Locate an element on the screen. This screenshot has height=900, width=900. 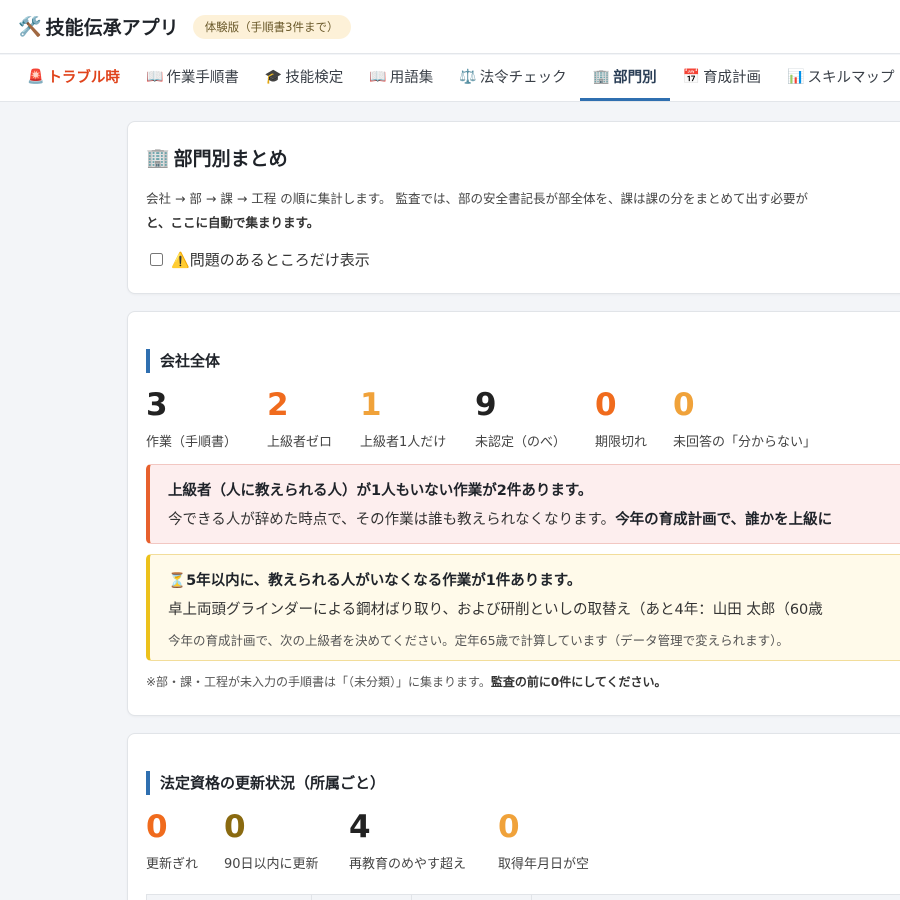
trial-badge: 体験版（手順書3件まで） is located at coordinates (271, 26).